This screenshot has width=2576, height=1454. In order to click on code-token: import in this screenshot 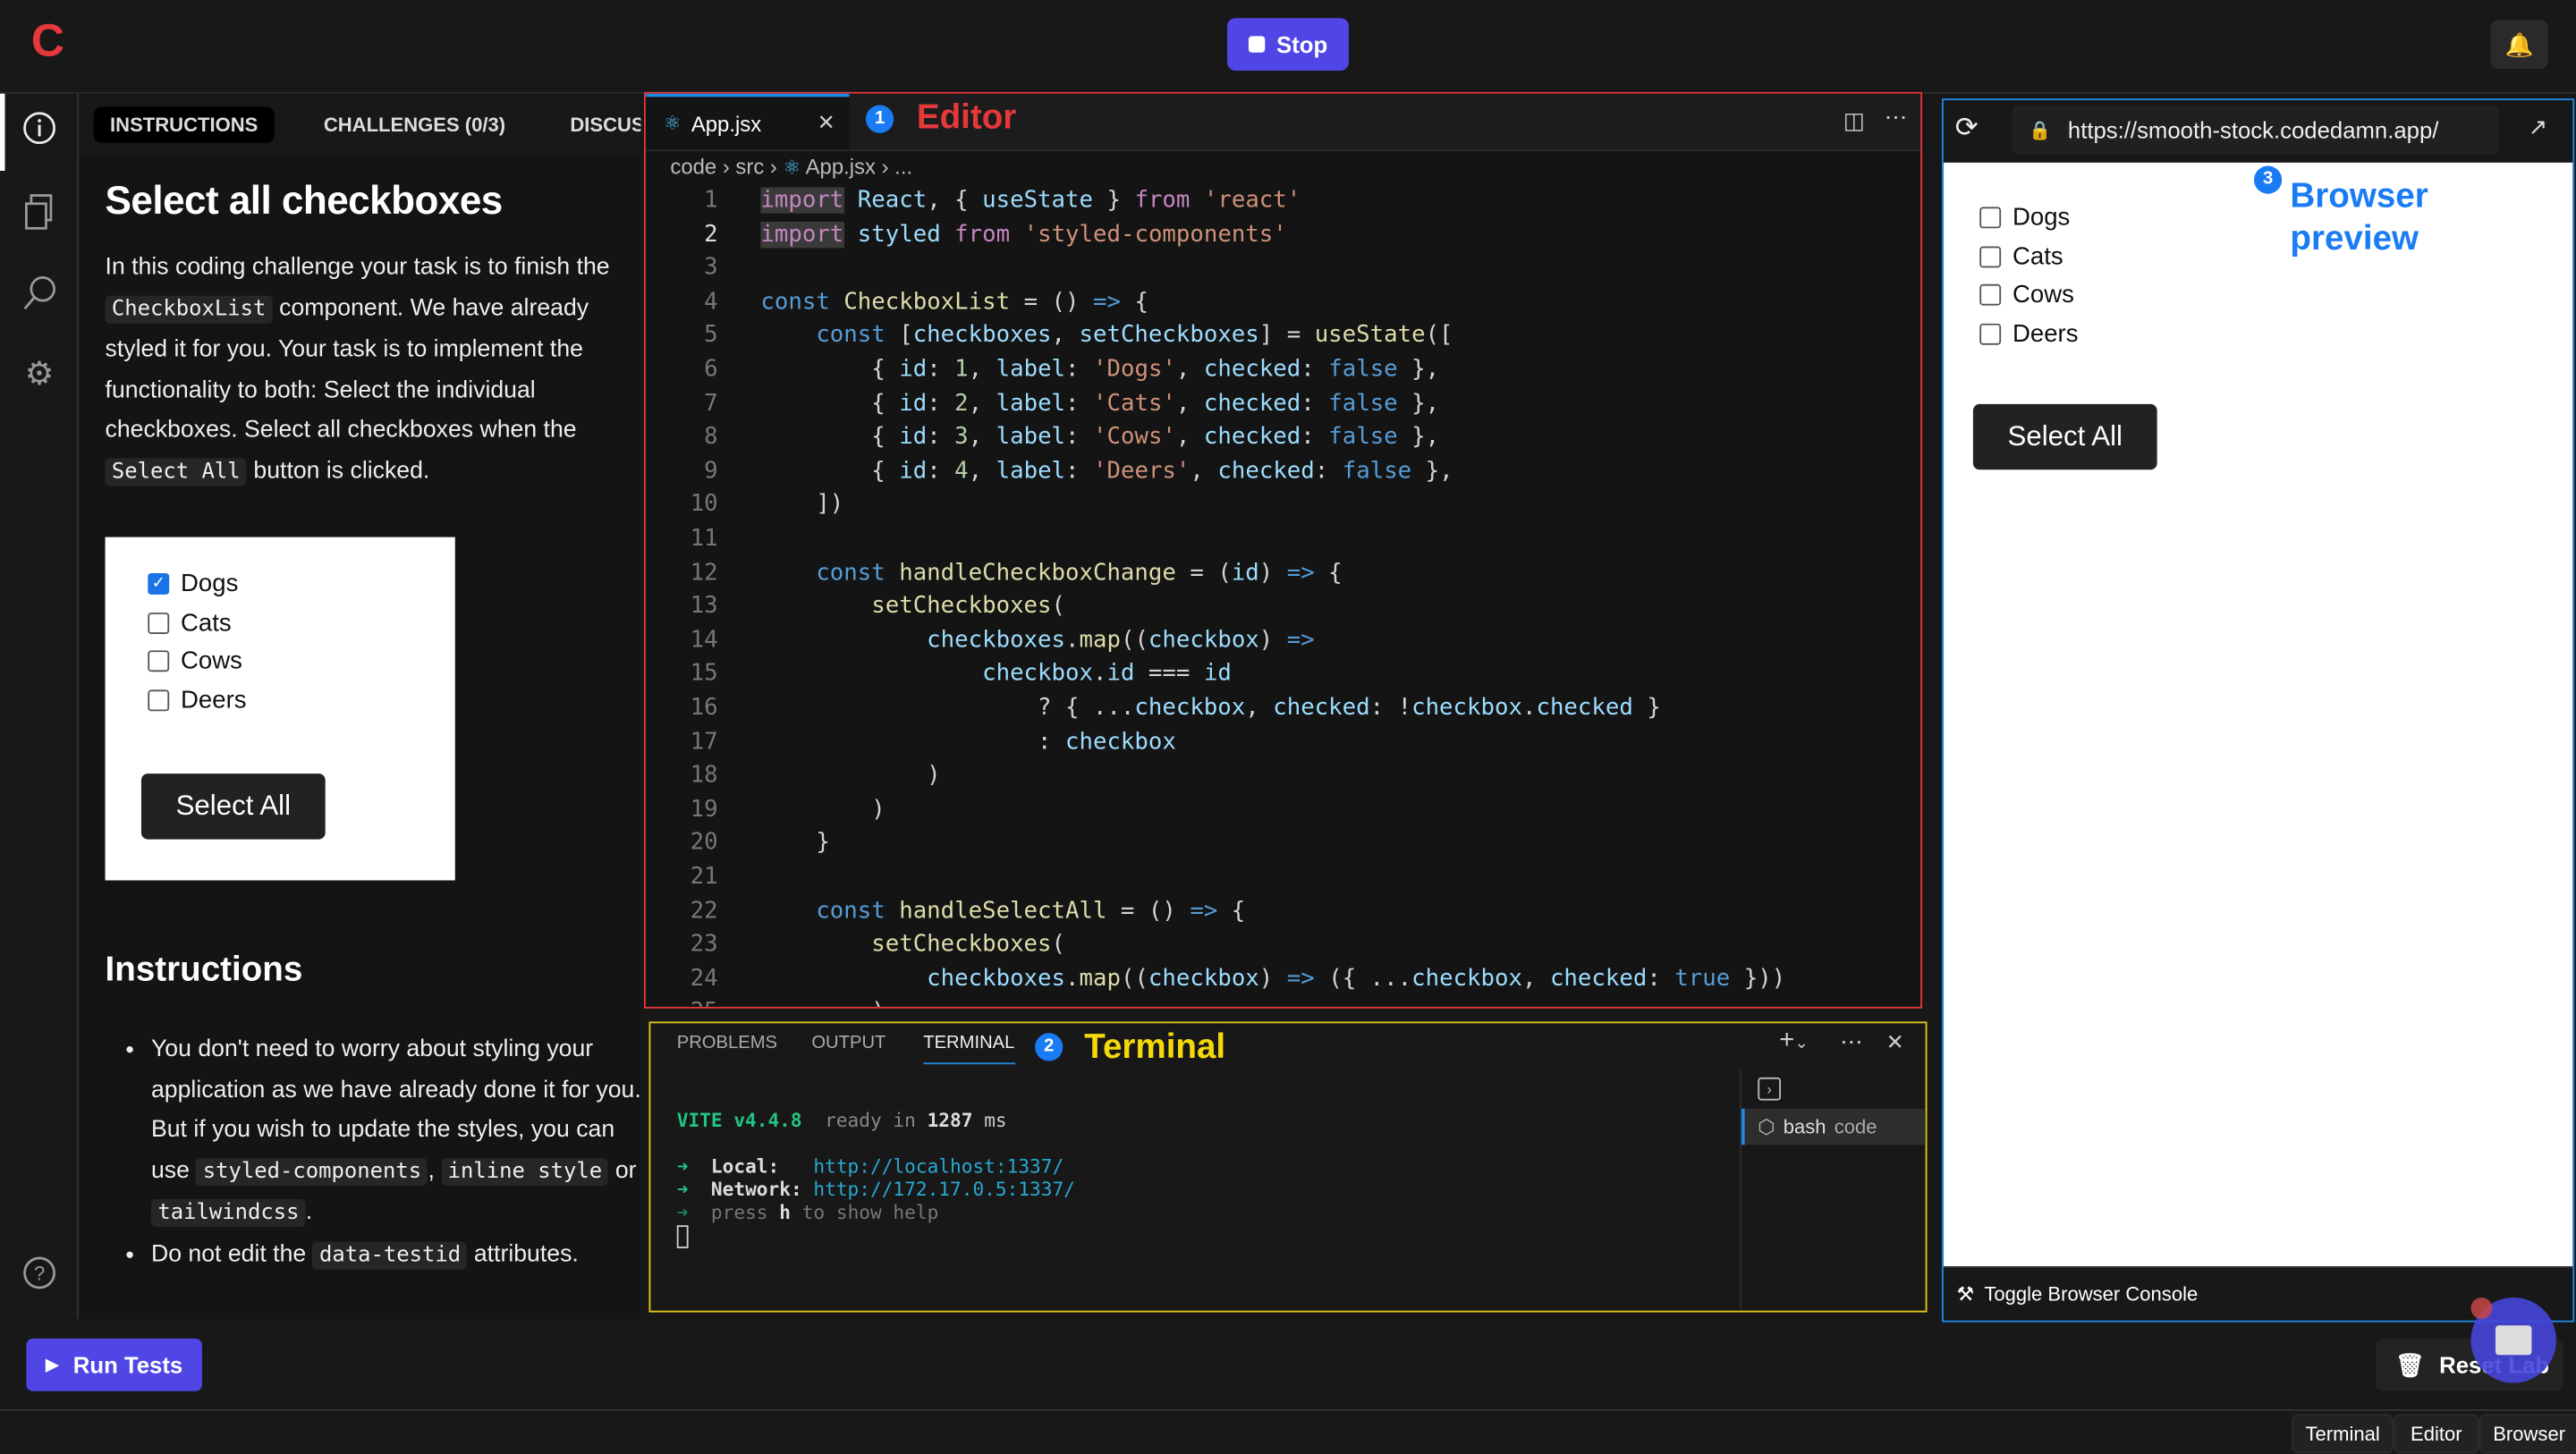, I will do `click(802, 235)`.